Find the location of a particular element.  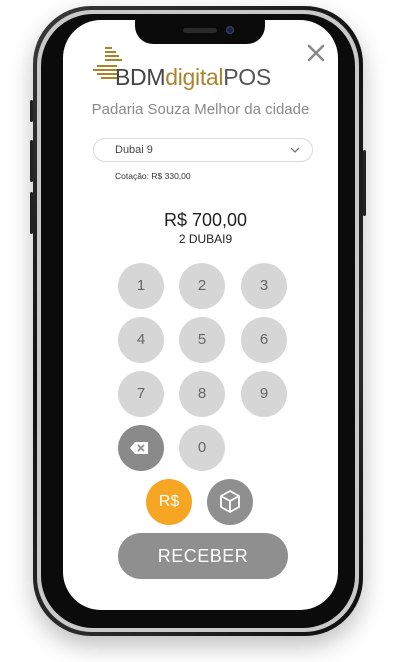

cube-icon is located at coordinates (230, 501).